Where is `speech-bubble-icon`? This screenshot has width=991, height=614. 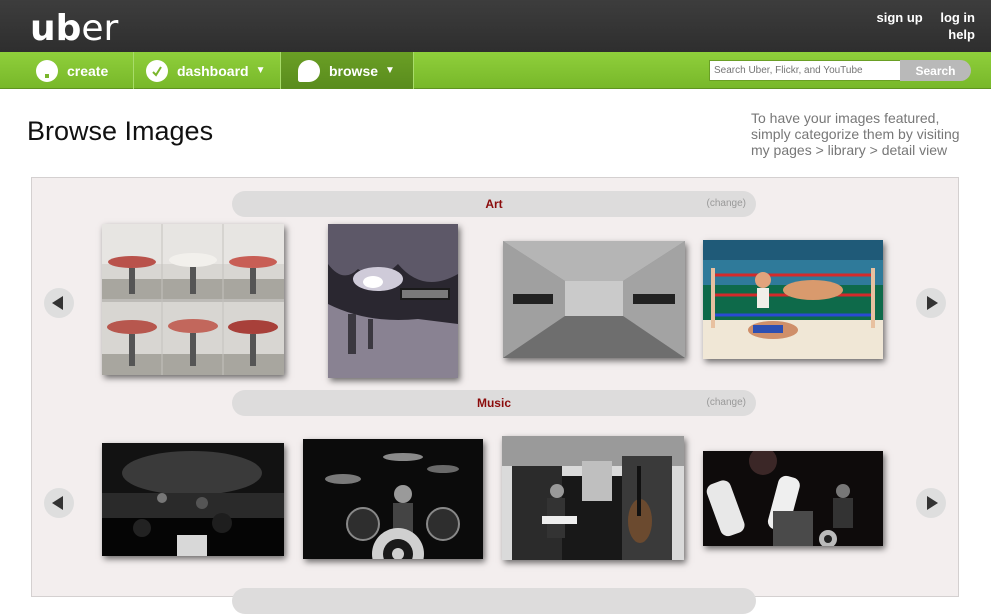 speech-bubble-icon is located at coordinates (309, 70).